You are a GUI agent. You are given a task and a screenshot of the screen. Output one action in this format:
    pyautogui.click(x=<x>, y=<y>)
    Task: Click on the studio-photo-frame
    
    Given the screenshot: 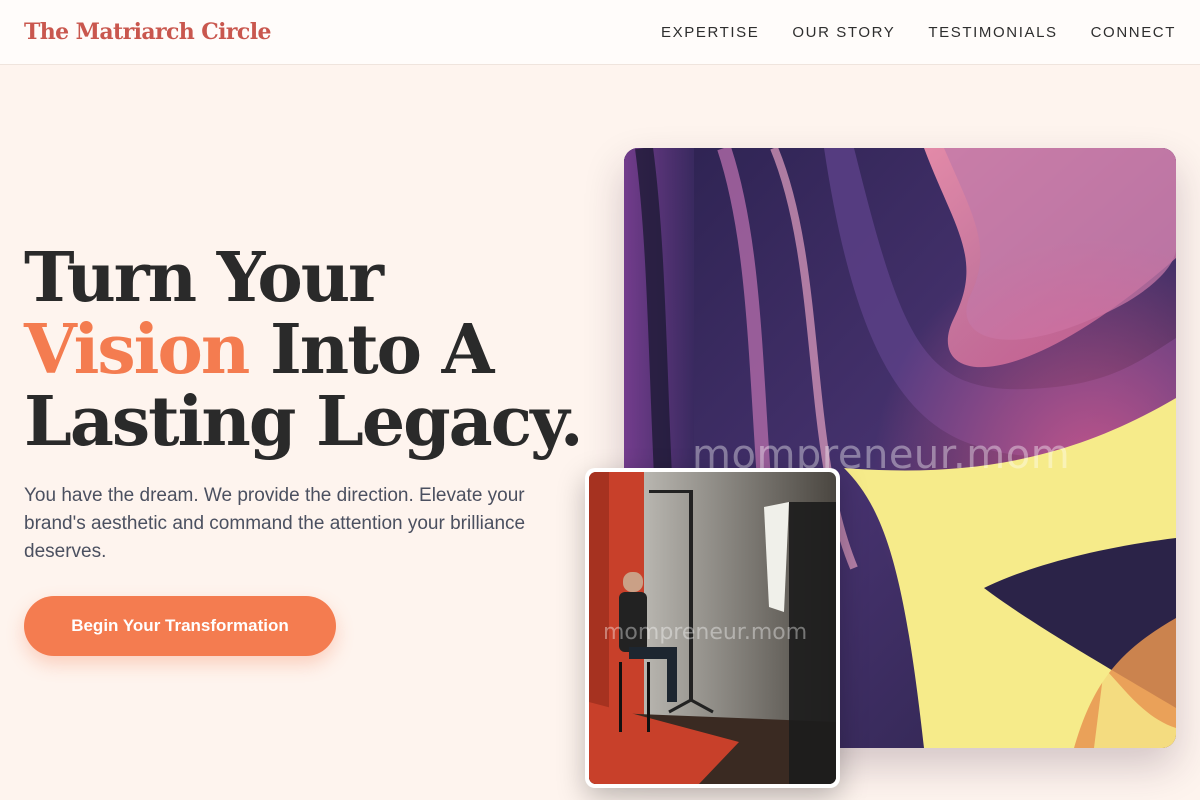 What is the action you would take?
    pyautogui.click(x=712, y=628)
    